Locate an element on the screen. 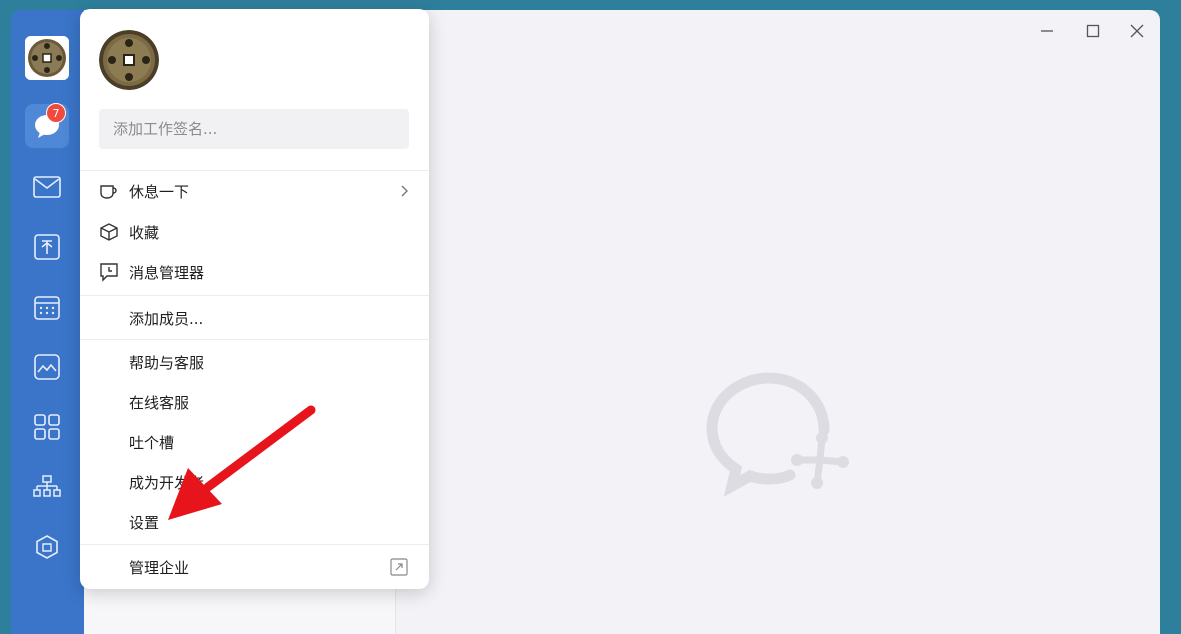 This screenshot has height=634, width=1181. menu-item-label: 成为开发者 is located at coordinates (167, 482).